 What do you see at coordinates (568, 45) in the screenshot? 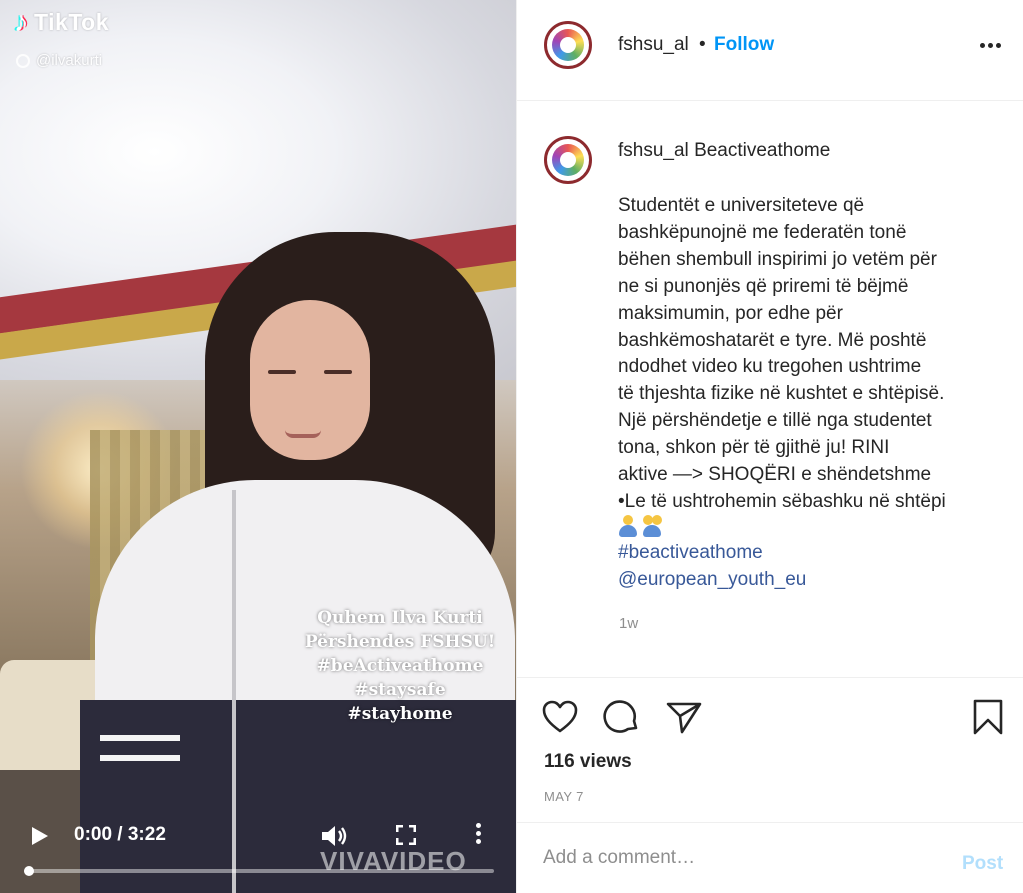
I see `avatar` at bounding box center [568, 45].